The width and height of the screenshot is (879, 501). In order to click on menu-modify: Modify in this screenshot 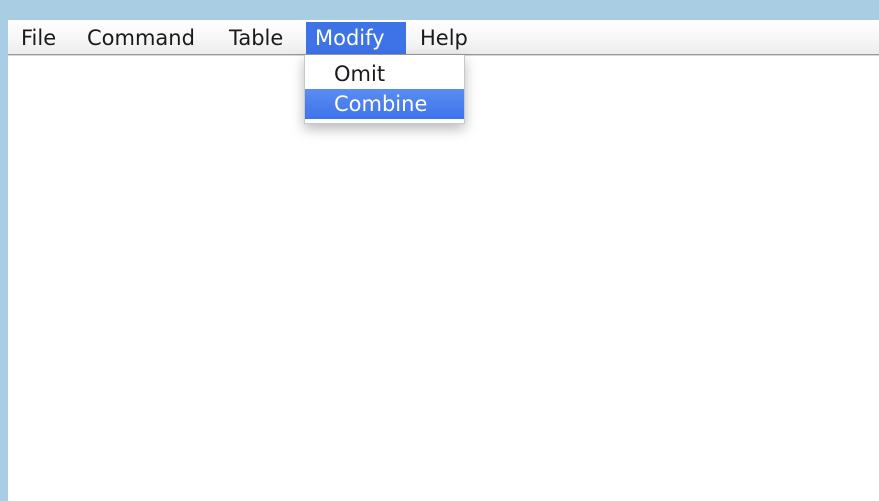, I will do `click(356, 38)`.